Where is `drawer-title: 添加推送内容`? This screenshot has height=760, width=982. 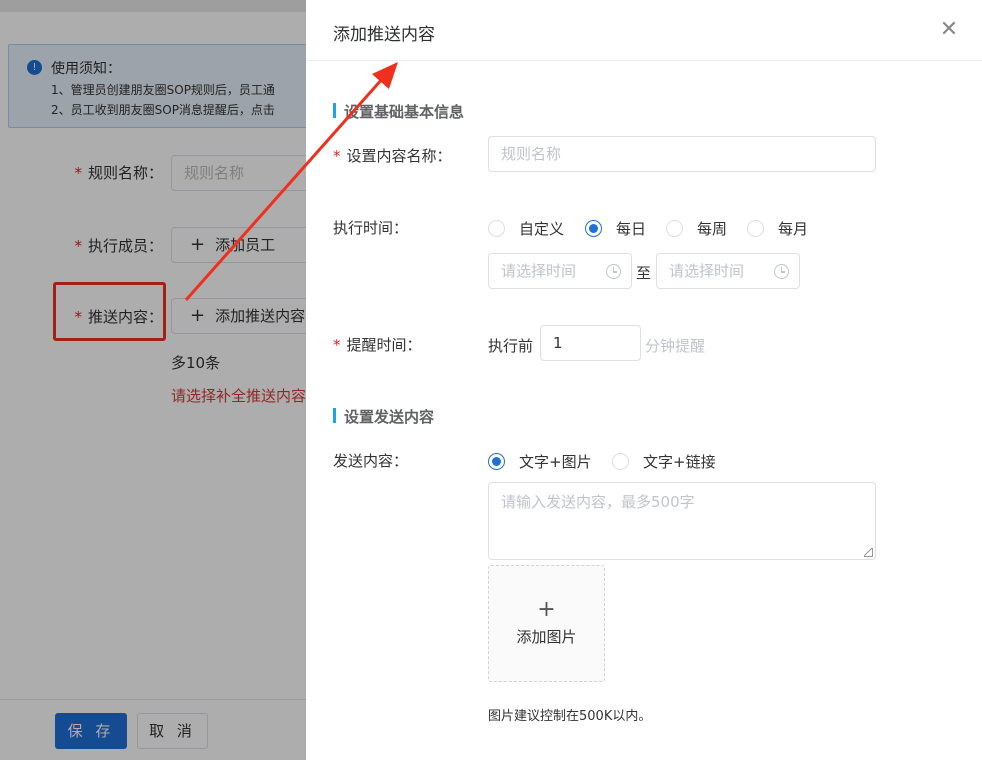
drawer-title: 添加推送内容 is located at coordinates (384, 35).